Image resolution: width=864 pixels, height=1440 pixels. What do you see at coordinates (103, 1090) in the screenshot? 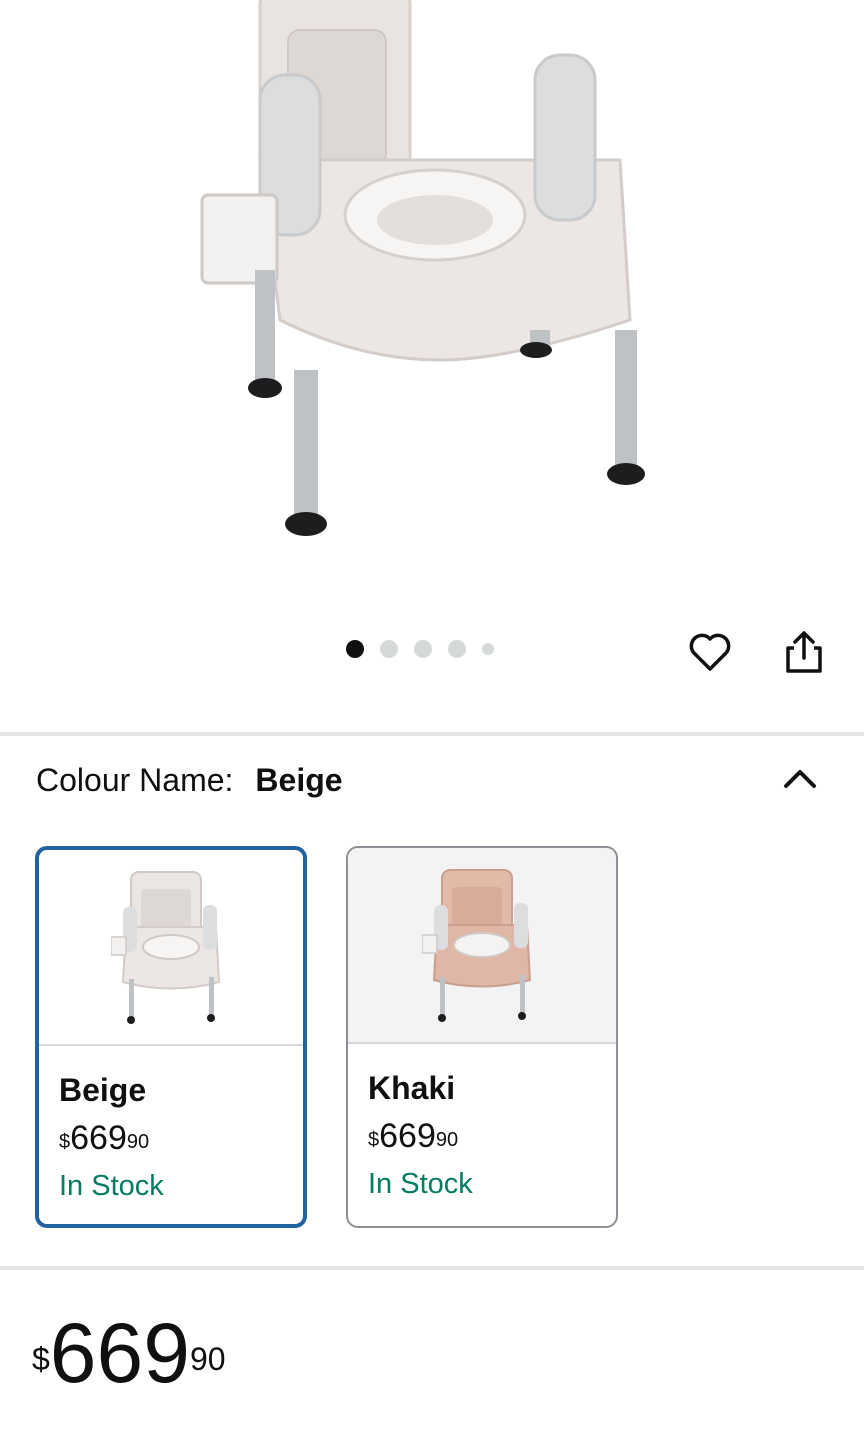
I see `variant-name: Beige` at bounding box center [103, 1090].